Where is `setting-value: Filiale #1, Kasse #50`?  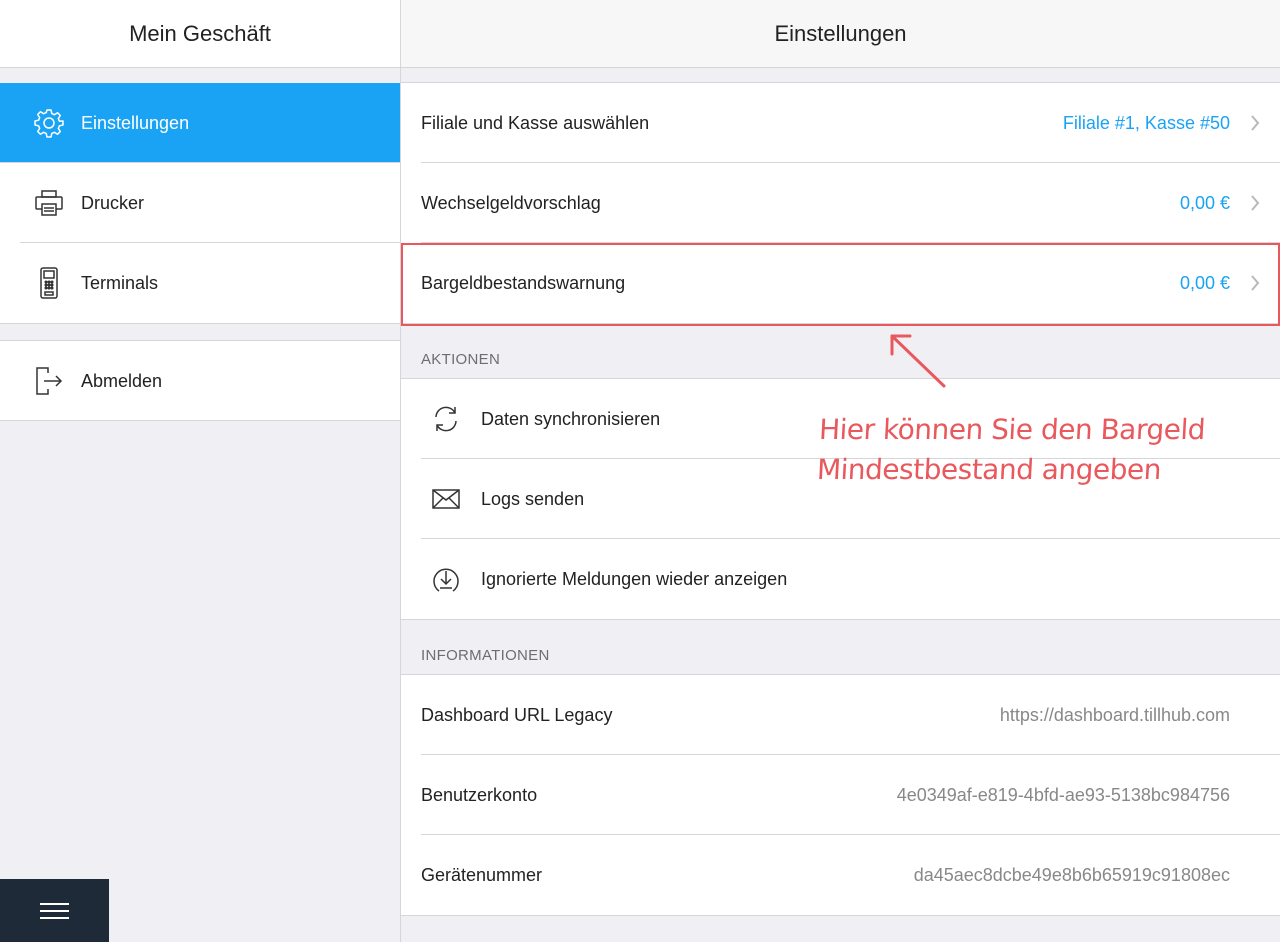
setting-value: Filiale #1, Kasse #50 is located at coordinates (1146, 123).